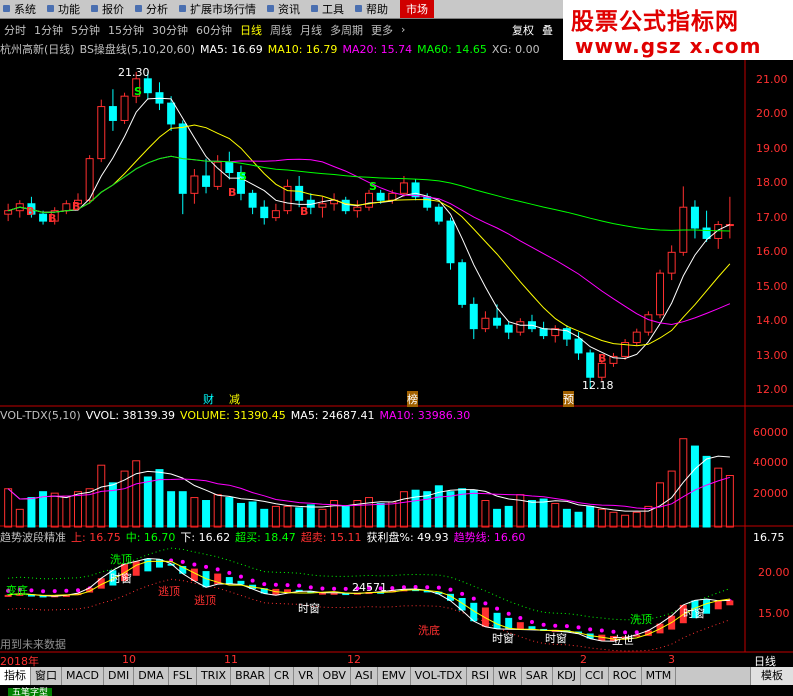 This screenshot has width=793, height=696. I want to click on sub-oversell: 超卖: 15.11, so click(331, 537).